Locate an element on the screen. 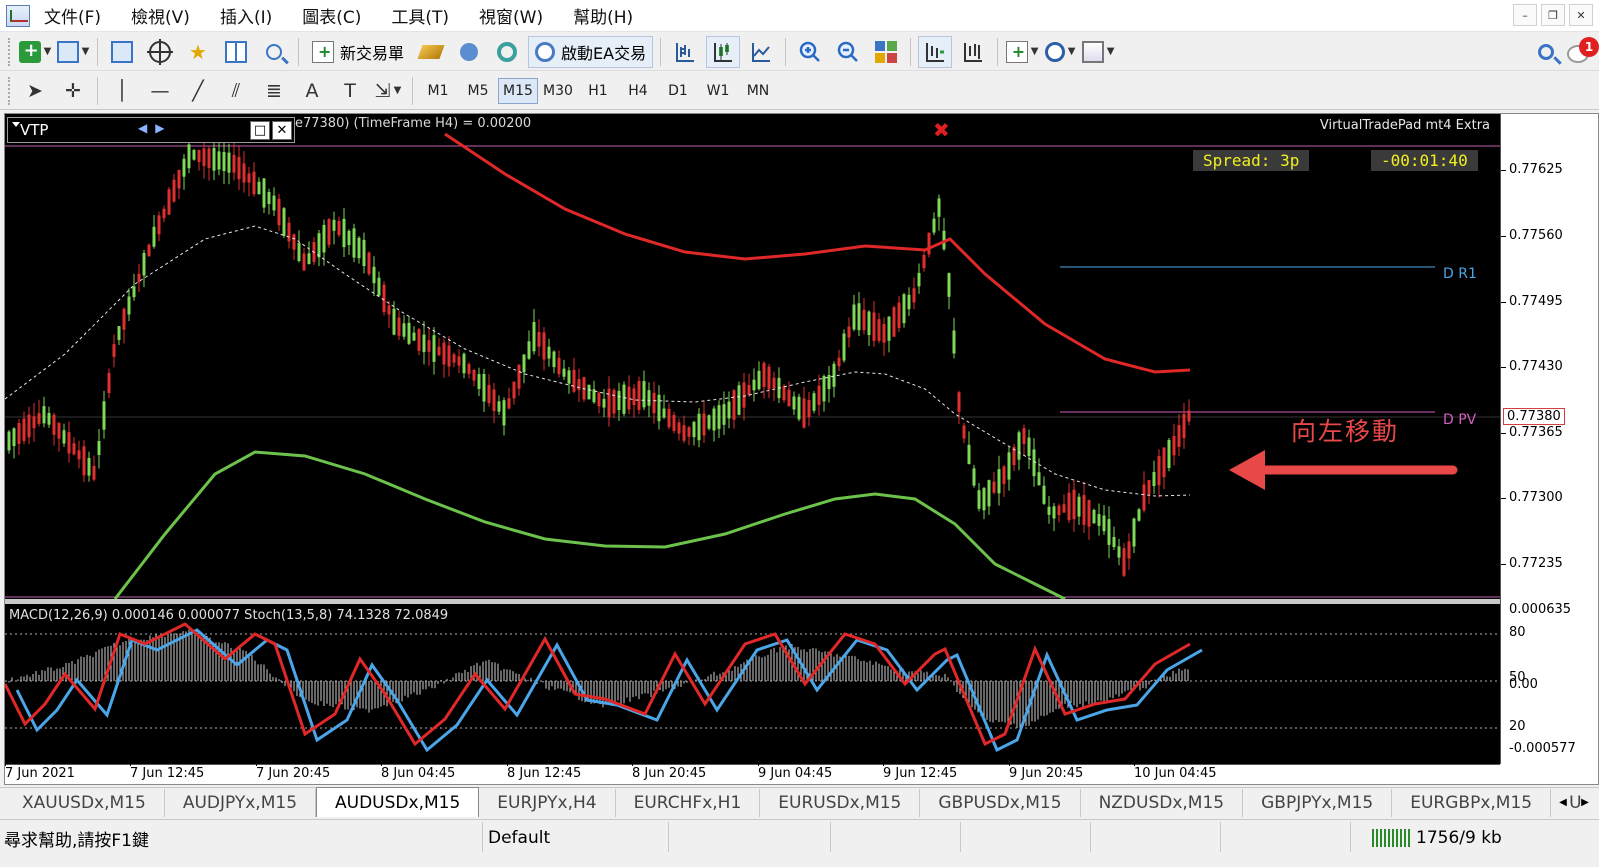  terminal-button is located at coordinates (236, 52).